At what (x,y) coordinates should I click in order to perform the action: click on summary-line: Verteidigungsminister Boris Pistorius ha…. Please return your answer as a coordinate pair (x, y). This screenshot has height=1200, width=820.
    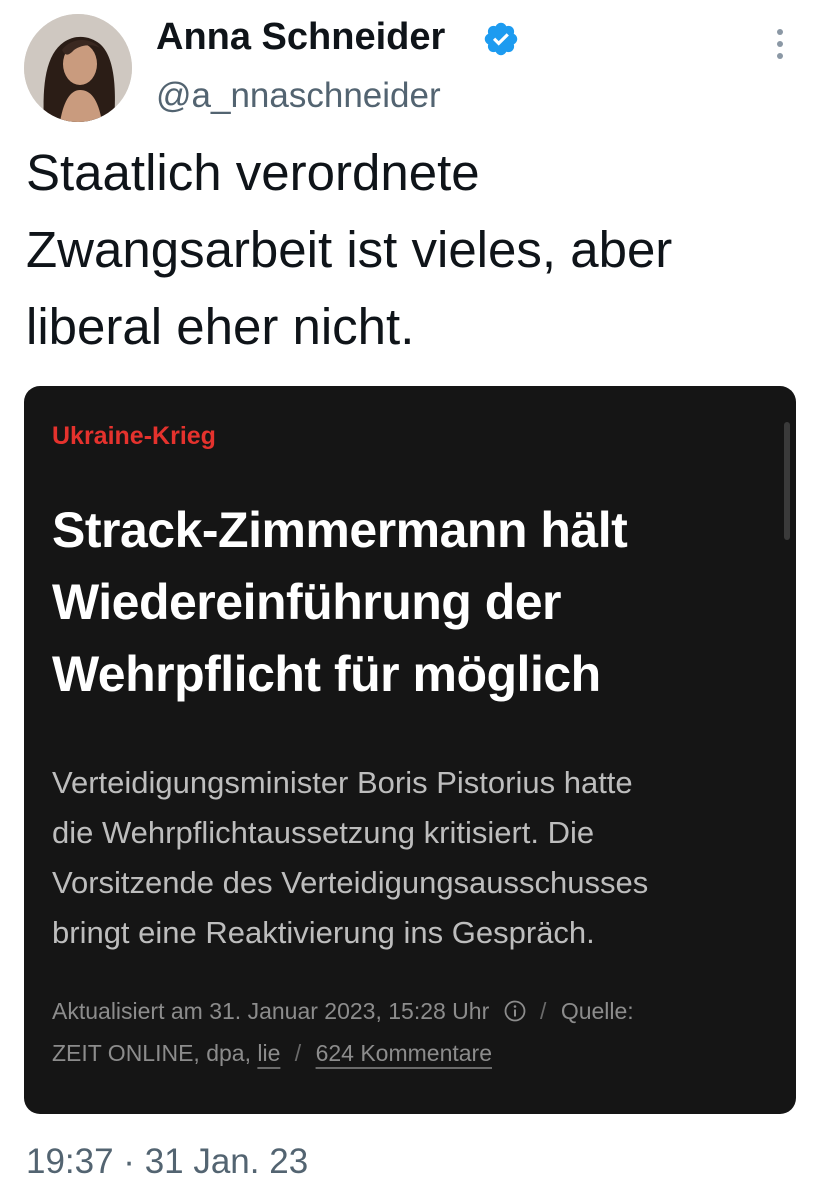
    Looking at the image, I should click on (342, 782).